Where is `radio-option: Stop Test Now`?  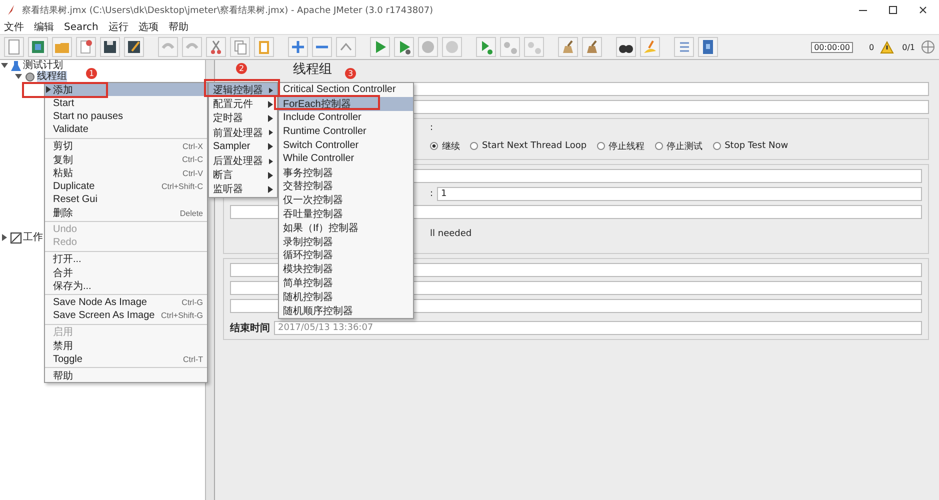
radio-option: Stop Test Now is located at coordinates (750, 146).